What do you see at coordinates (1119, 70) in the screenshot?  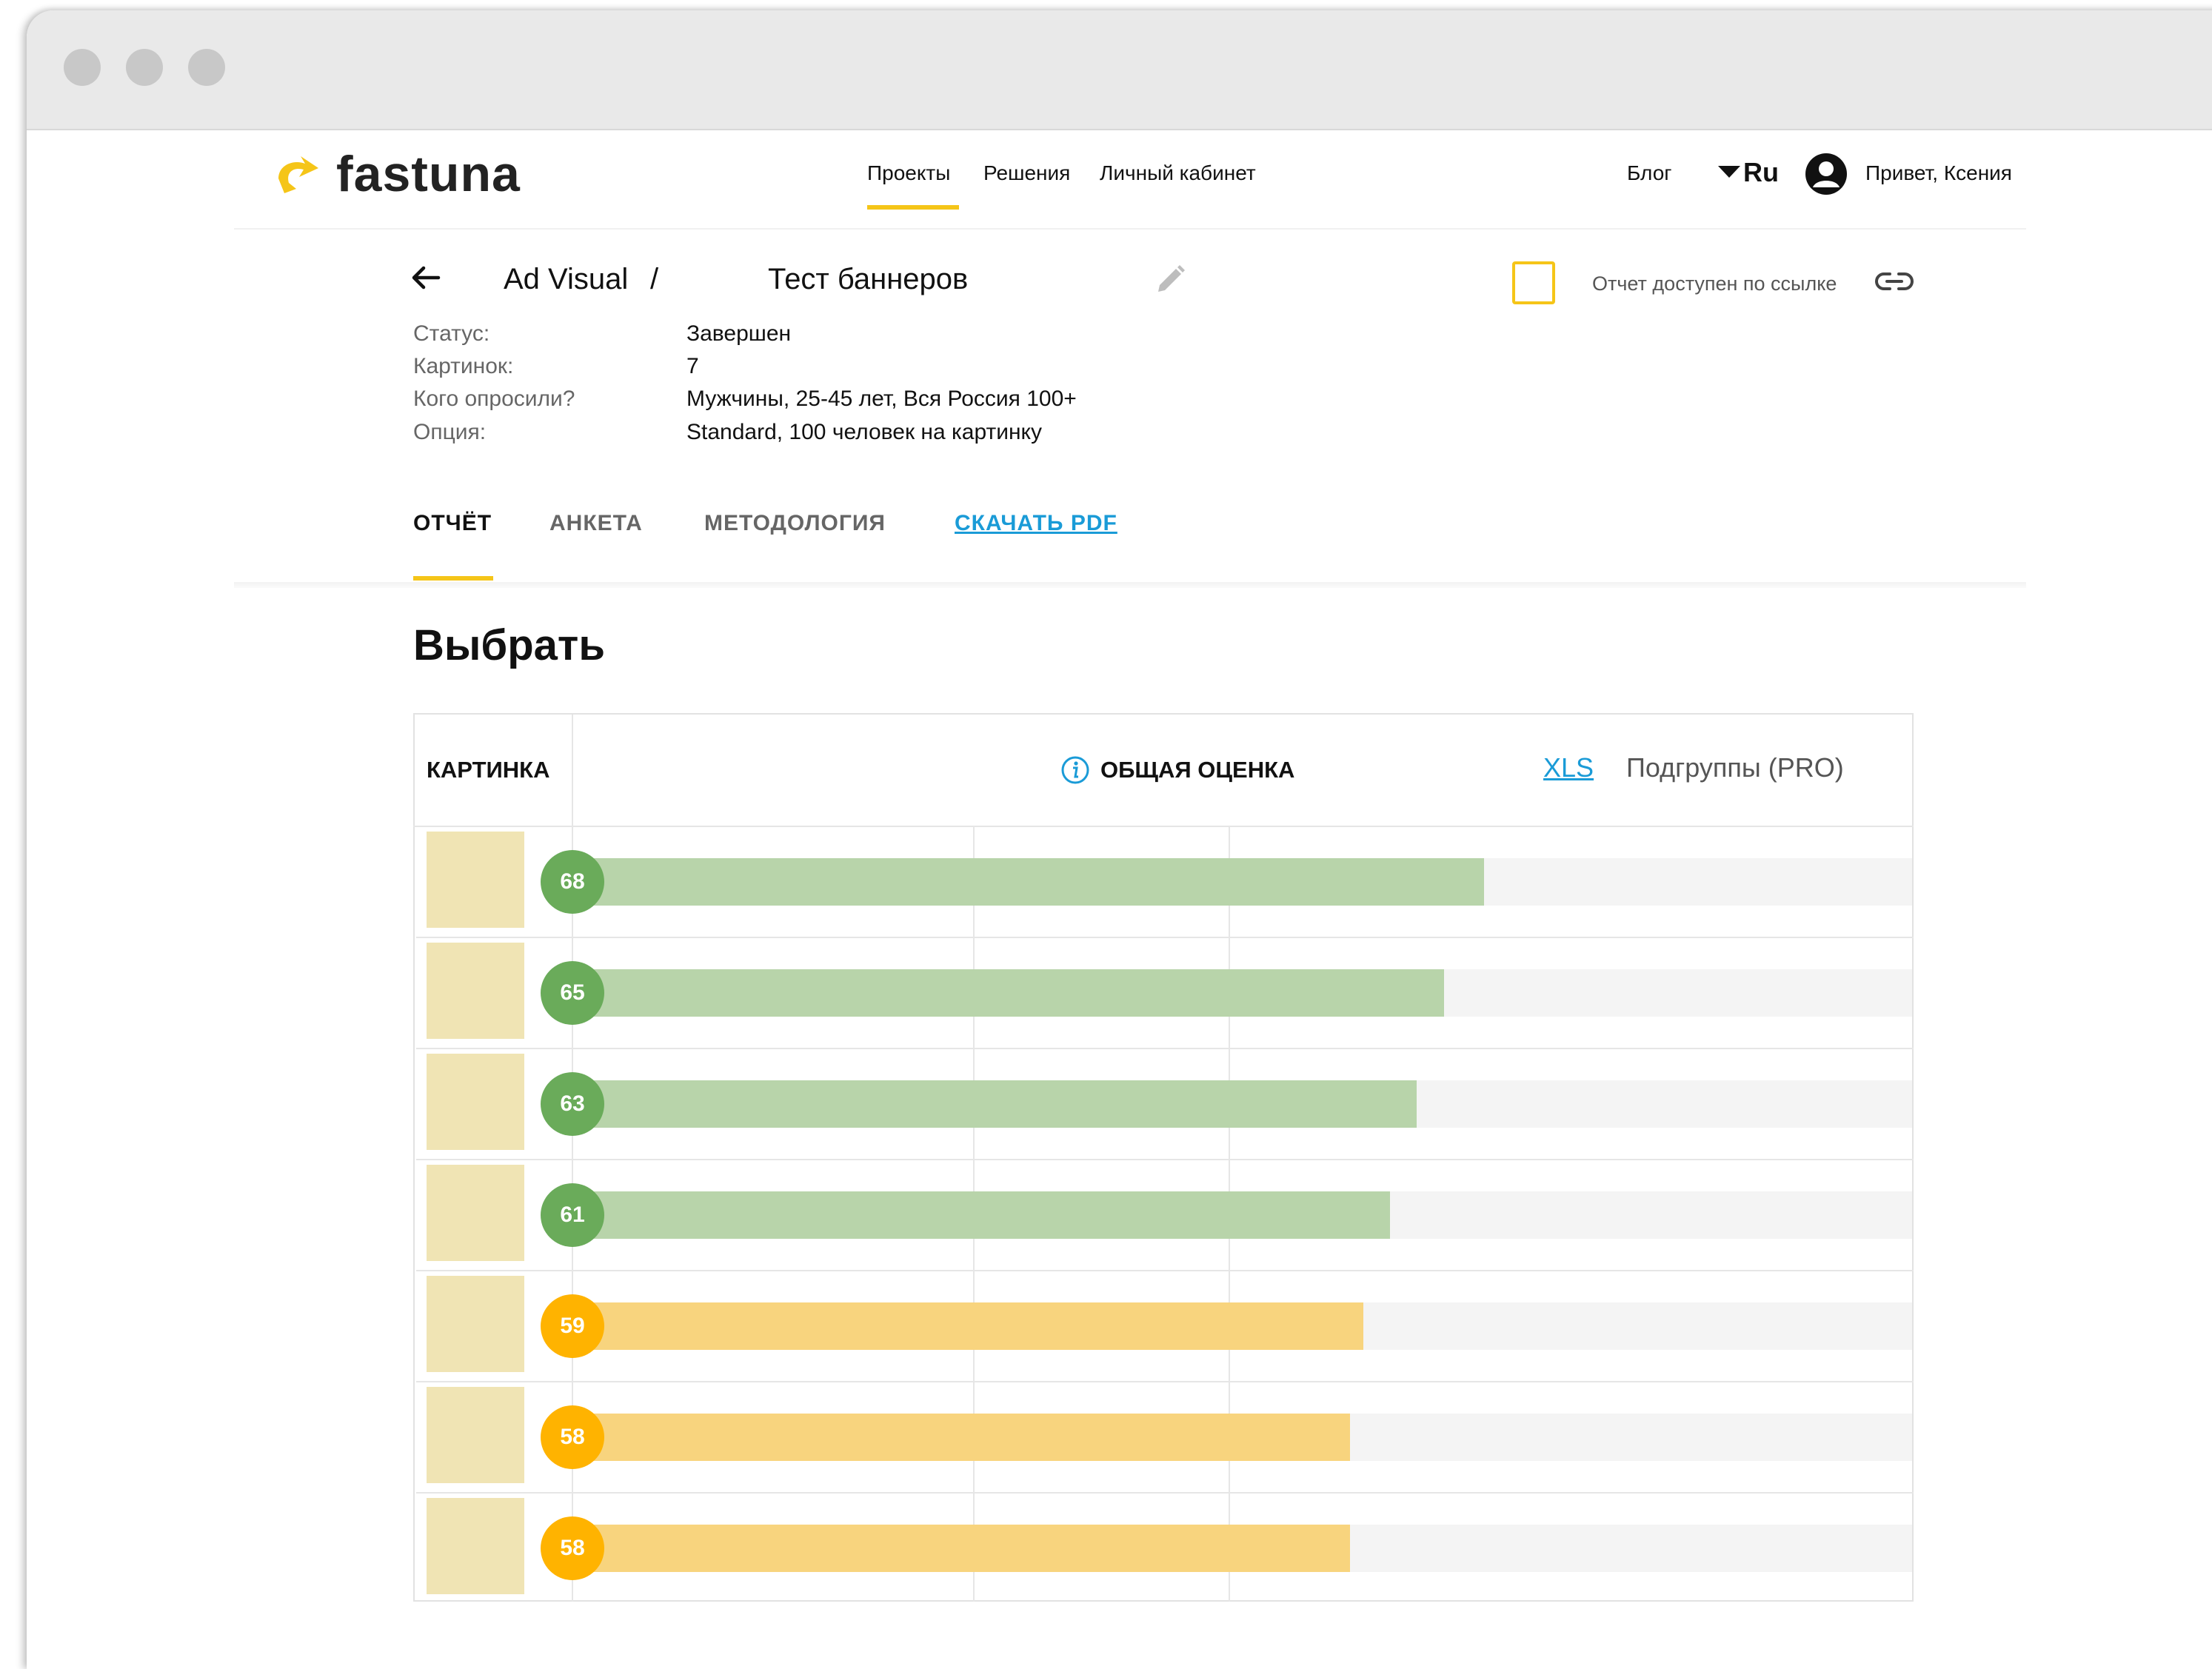 I see `browser-titlebar` at bounding box center [1119, 70].